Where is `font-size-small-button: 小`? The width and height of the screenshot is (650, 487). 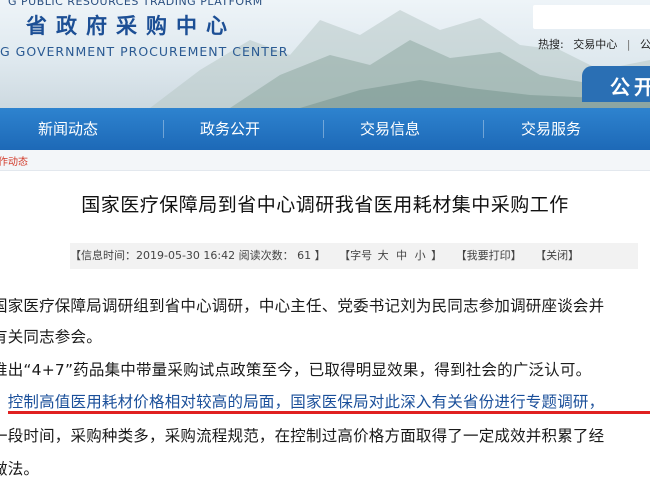 font-size-small-button: 小 is located at coordinates (420, 255).